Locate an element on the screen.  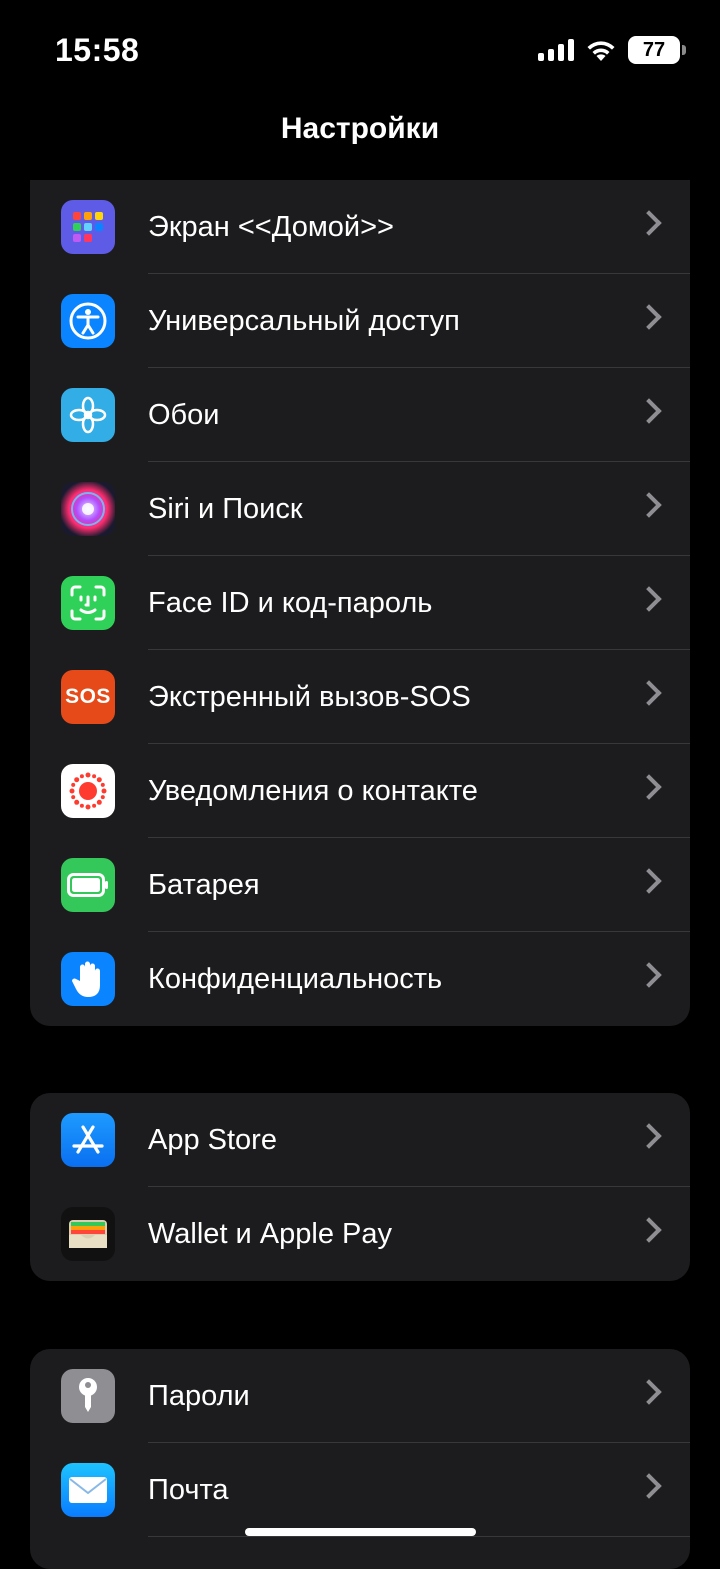
home-indicator is located at coordinates (360, 1532).